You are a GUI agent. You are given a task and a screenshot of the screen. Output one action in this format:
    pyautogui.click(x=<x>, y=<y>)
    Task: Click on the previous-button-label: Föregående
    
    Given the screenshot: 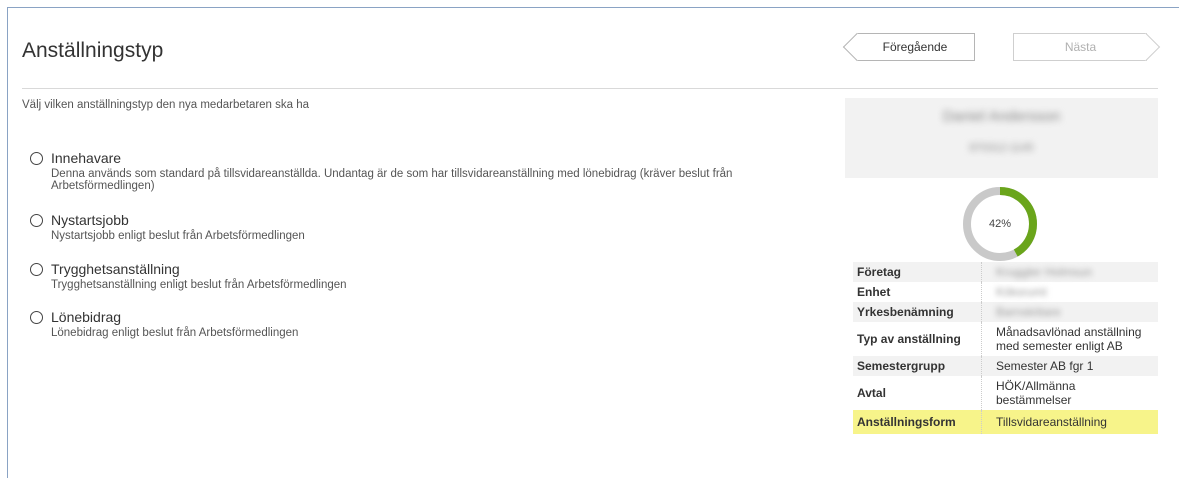 What is the action you would take?
    pyautogui.click(x=915, y=47)
    